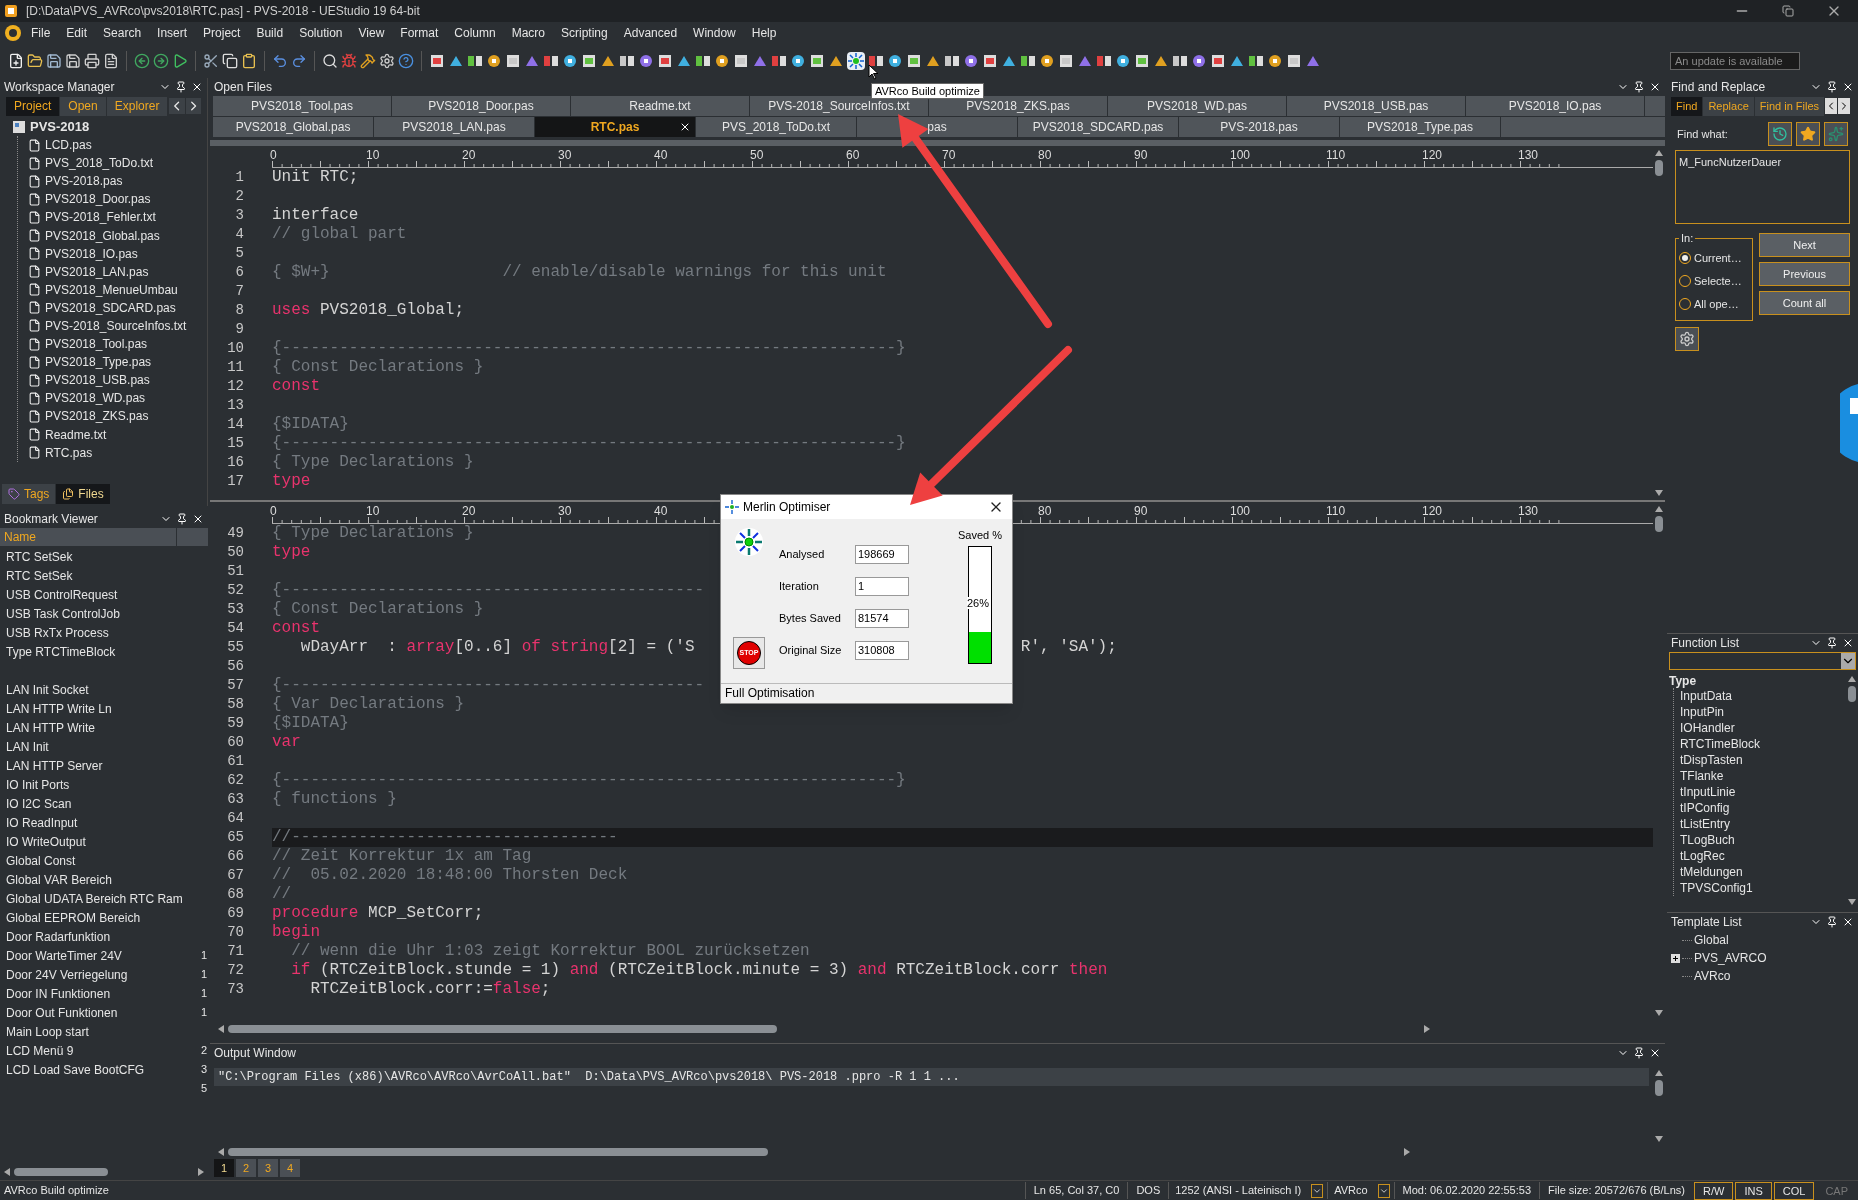  Describe the element at coordinates (40, 1050) in the screenshot. I see `bookmark-name: LCD Menü 9` at that location.